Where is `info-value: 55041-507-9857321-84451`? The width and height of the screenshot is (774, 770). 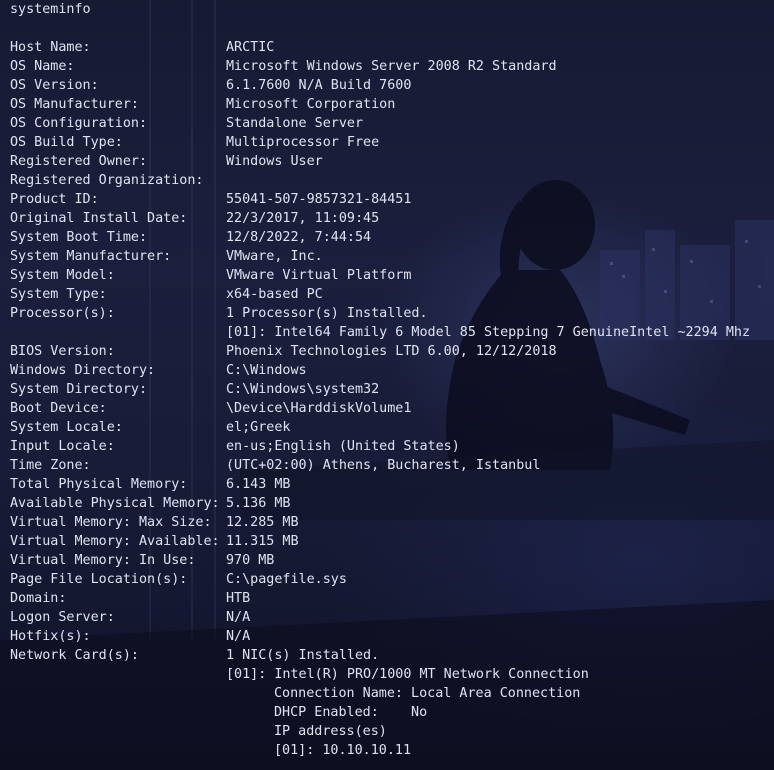
info-value: 55041-507-9857321-84451 is located at coordinates (319, 199).